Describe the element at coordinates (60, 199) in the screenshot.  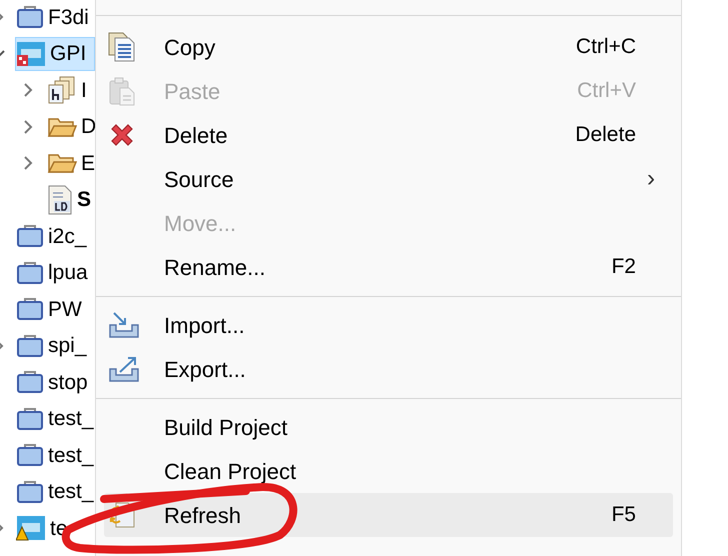
I see `linker-file-icon` at that location.